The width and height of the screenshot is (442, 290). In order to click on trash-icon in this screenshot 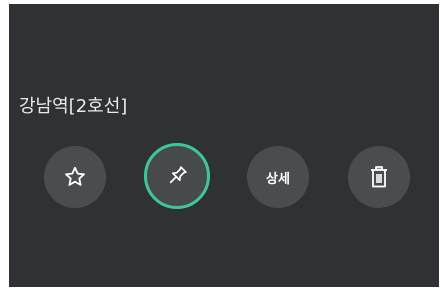, I will do `click(379, 177)`.